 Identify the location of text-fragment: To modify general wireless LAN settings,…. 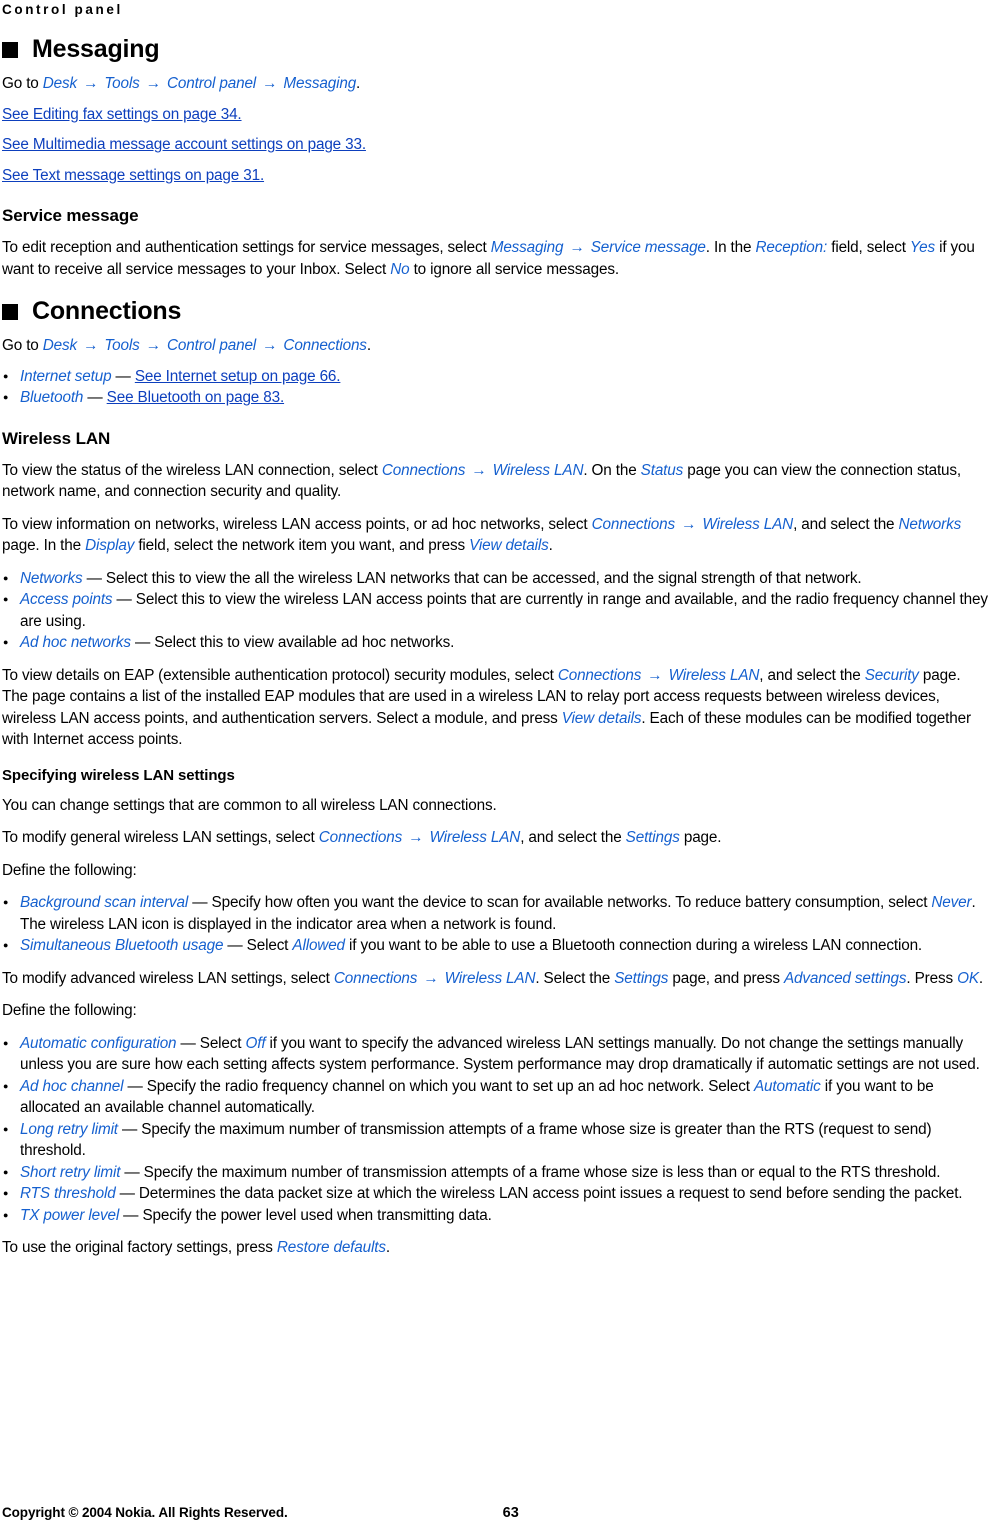
(160, 837).